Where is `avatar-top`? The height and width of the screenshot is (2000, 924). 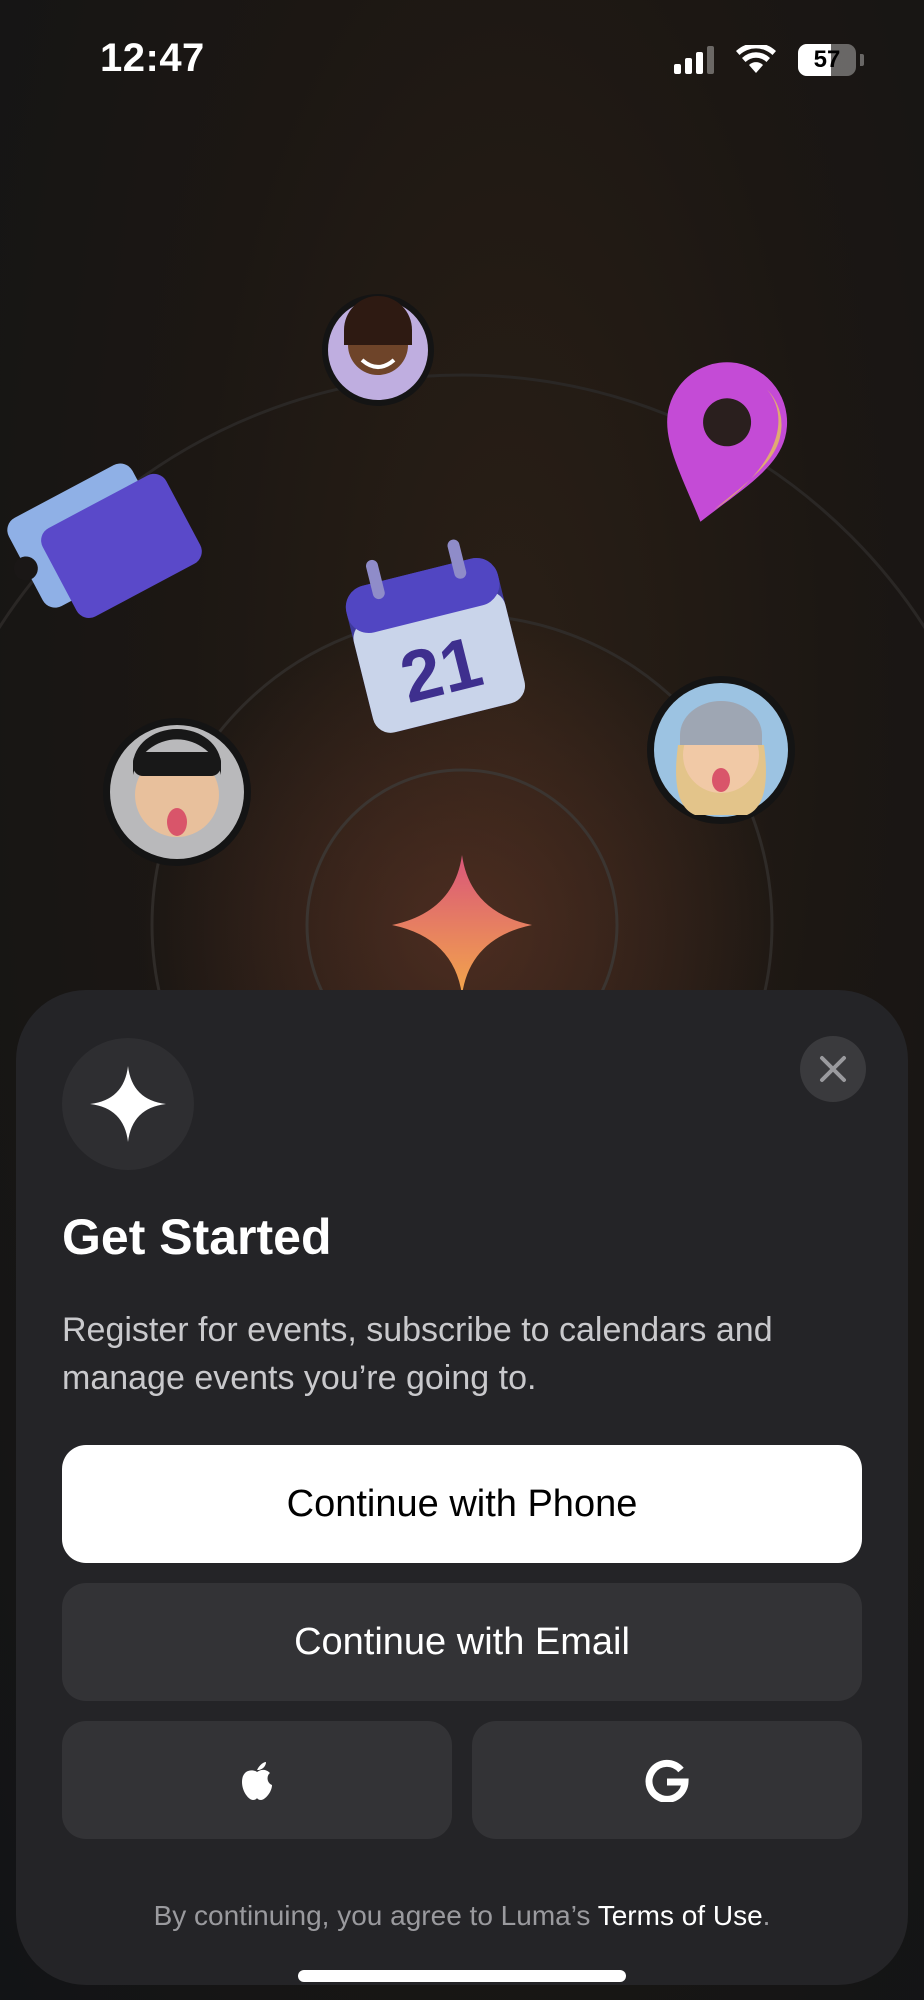
avatar-top is located at coordinates (378, 350).